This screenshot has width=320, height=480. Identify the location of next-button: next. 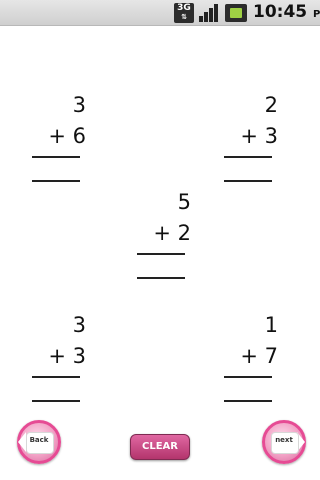
(284, 442).